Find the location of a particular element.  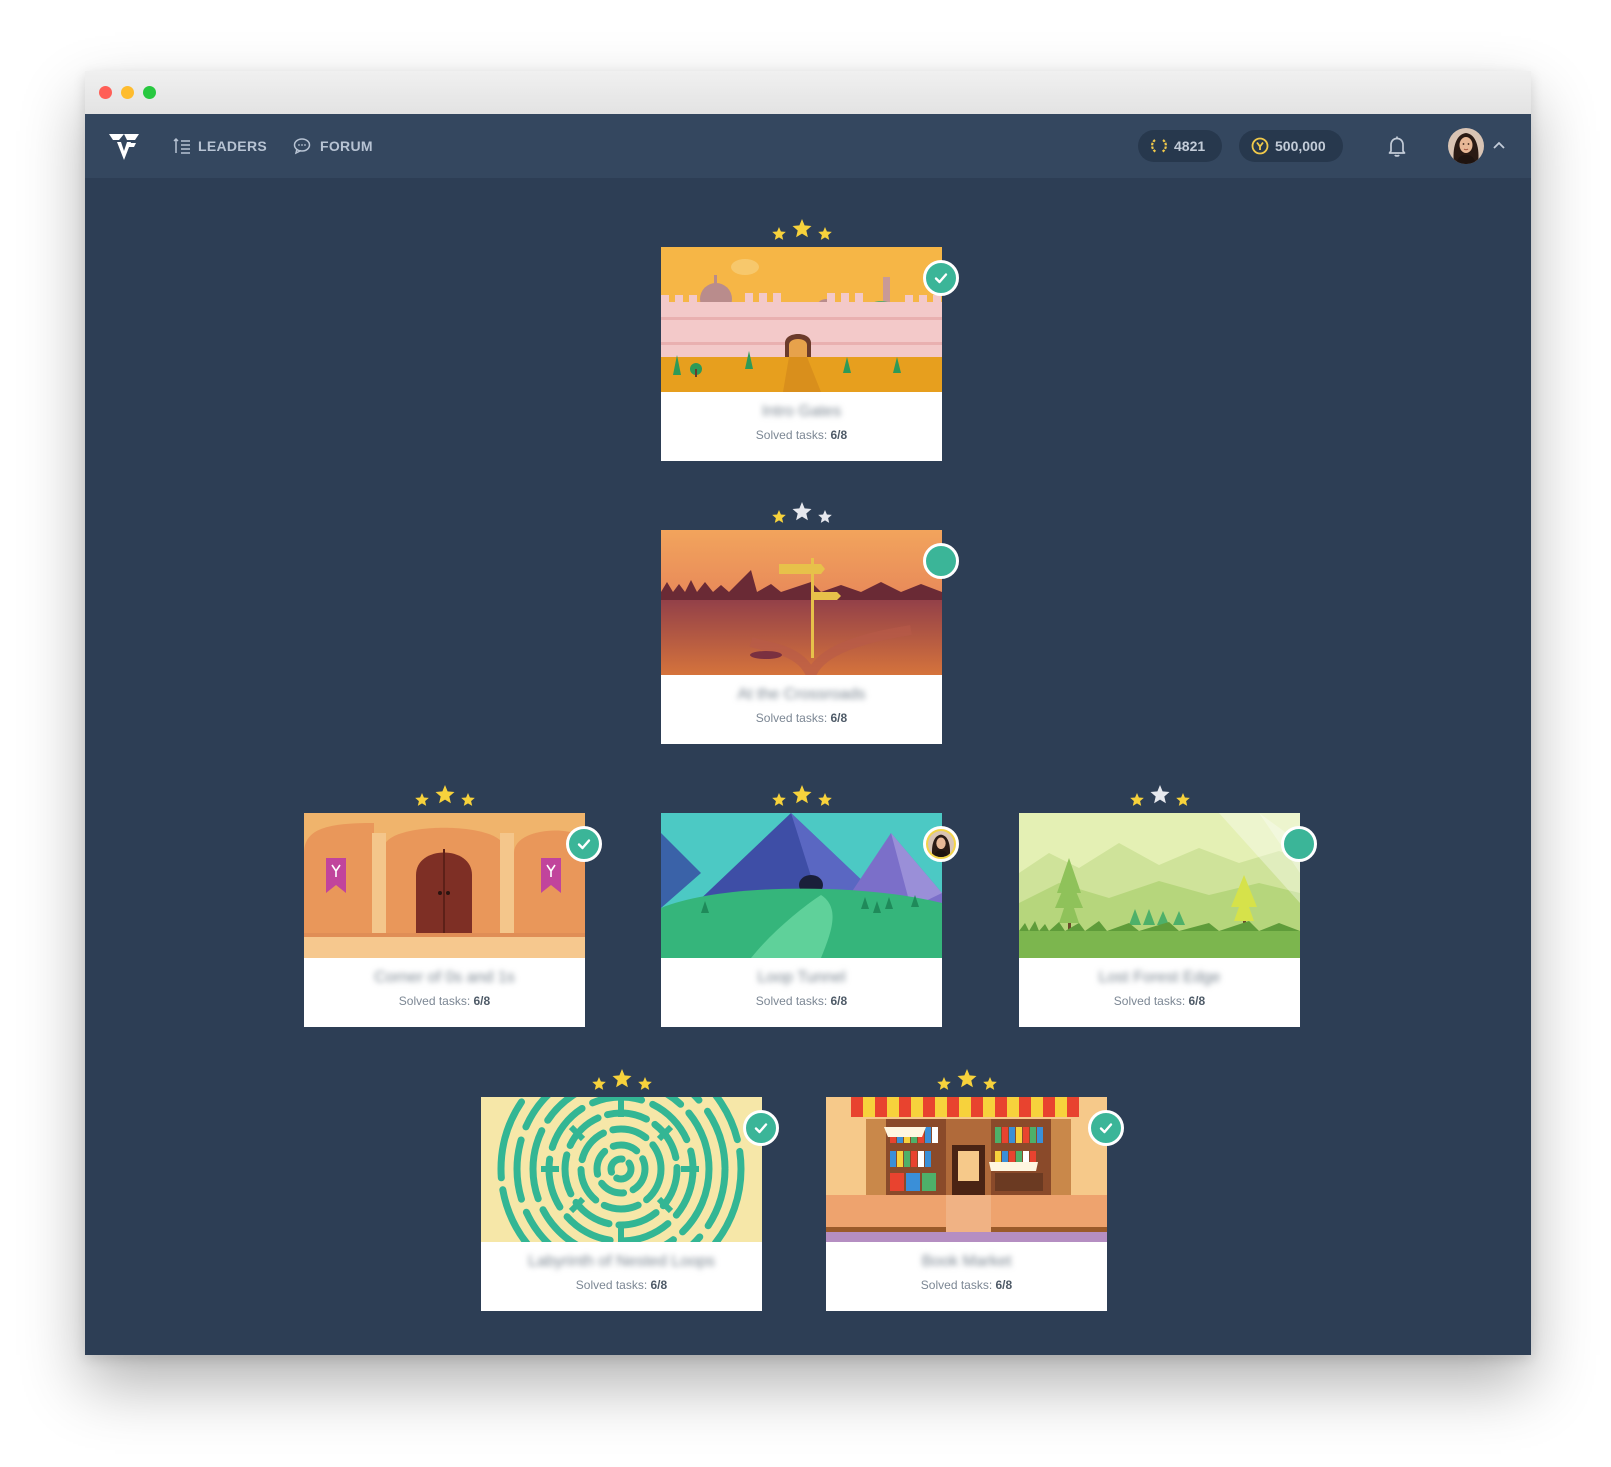

level-title: Labyrinth of Nested Loops is located at coordinates (621, 1261).